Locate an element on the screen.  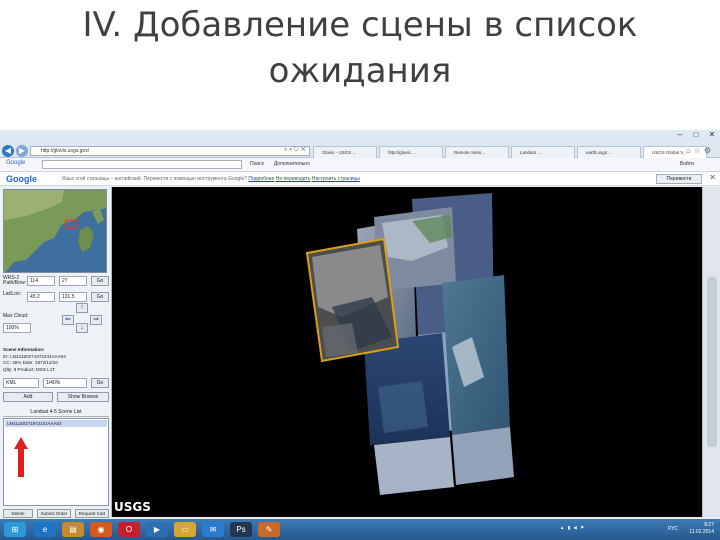
google-toolbar-items: Поиск Дополнительно Войти is located at coordinates (472, 164).